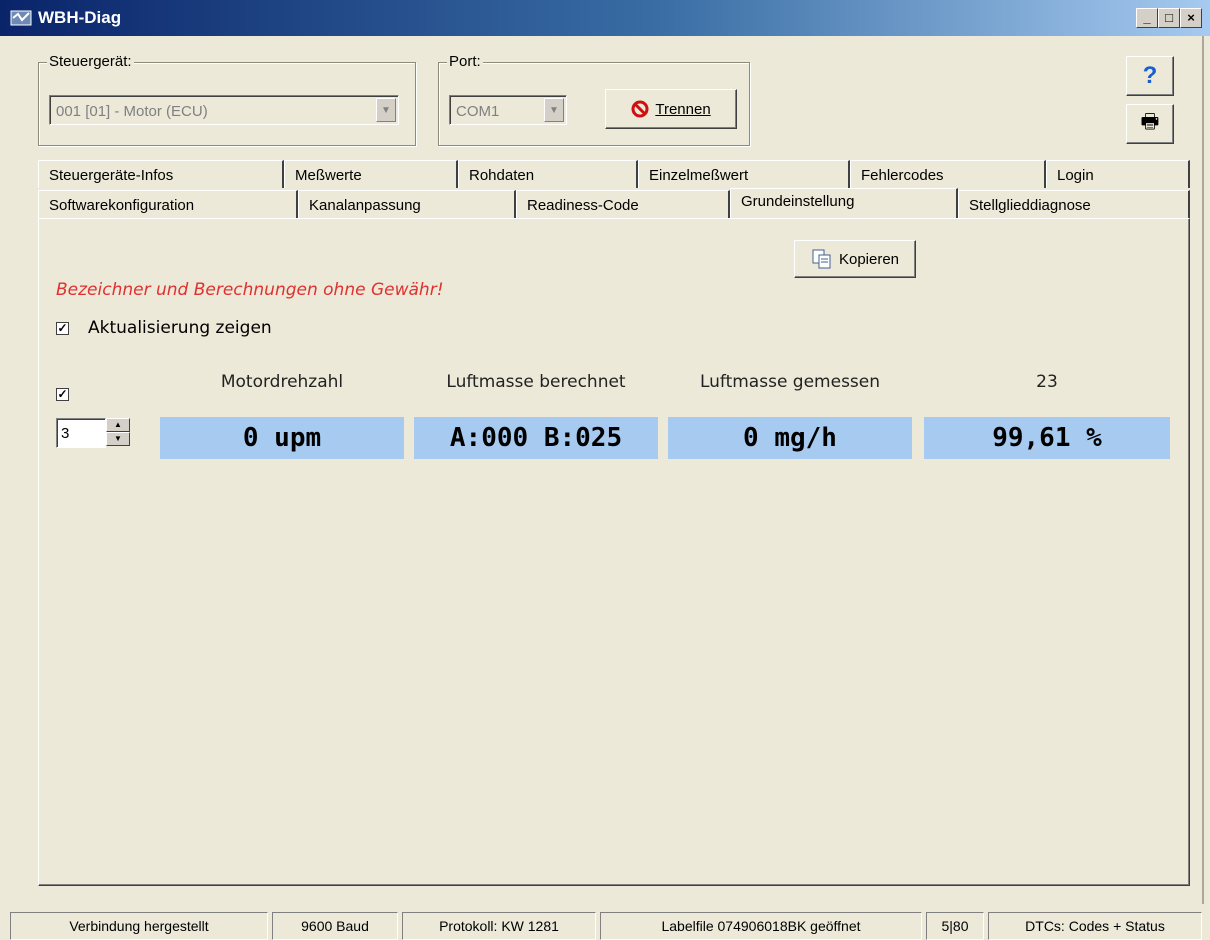 The width and height of the screenshot is (1210, 940). I want to click on warning-text: Bezeichner und Berechnungen ohne Gewähr!, so click(250, 290).